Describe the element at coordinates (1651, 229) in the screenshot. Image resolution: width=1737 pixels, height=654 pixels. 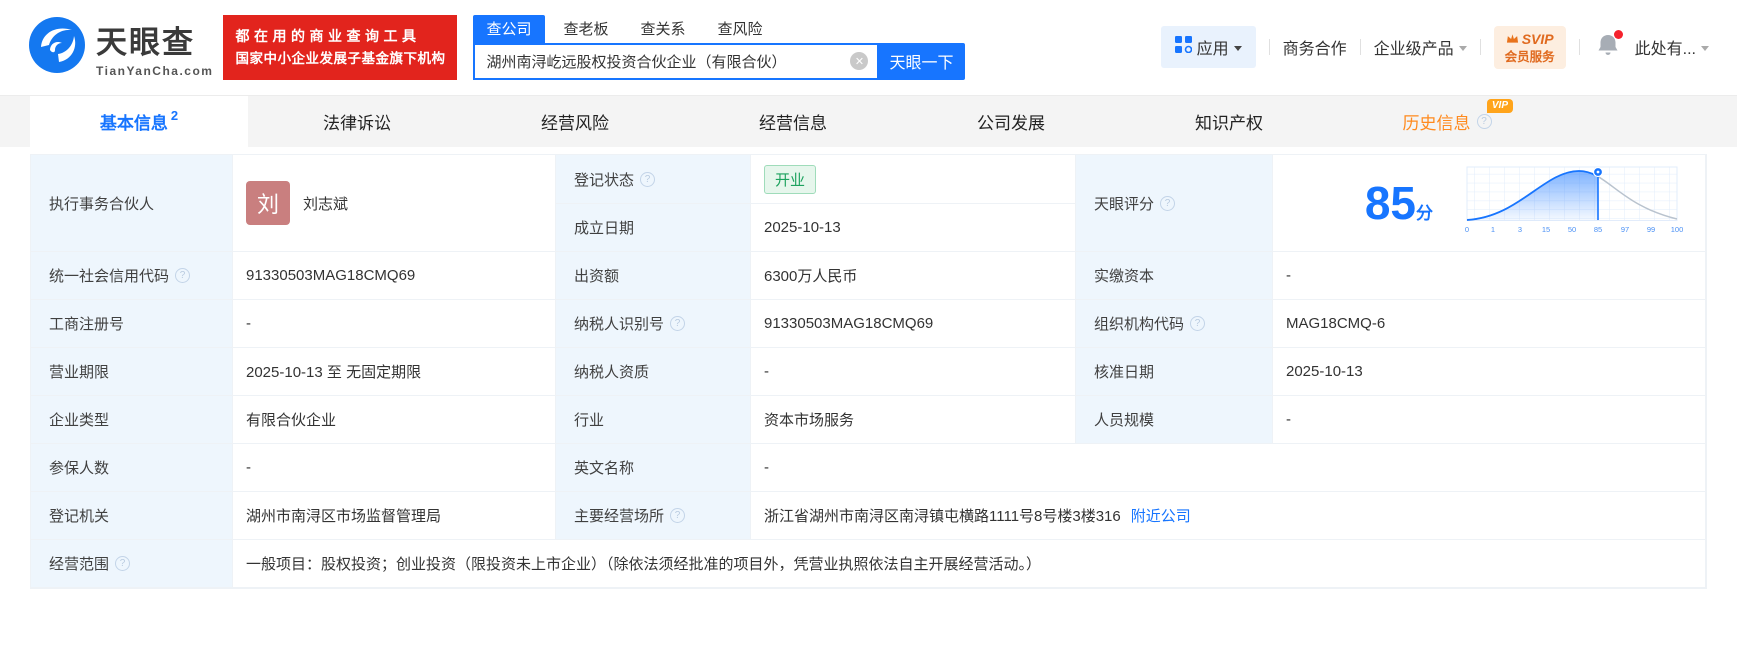
I see `svg-text: 99` at that location.